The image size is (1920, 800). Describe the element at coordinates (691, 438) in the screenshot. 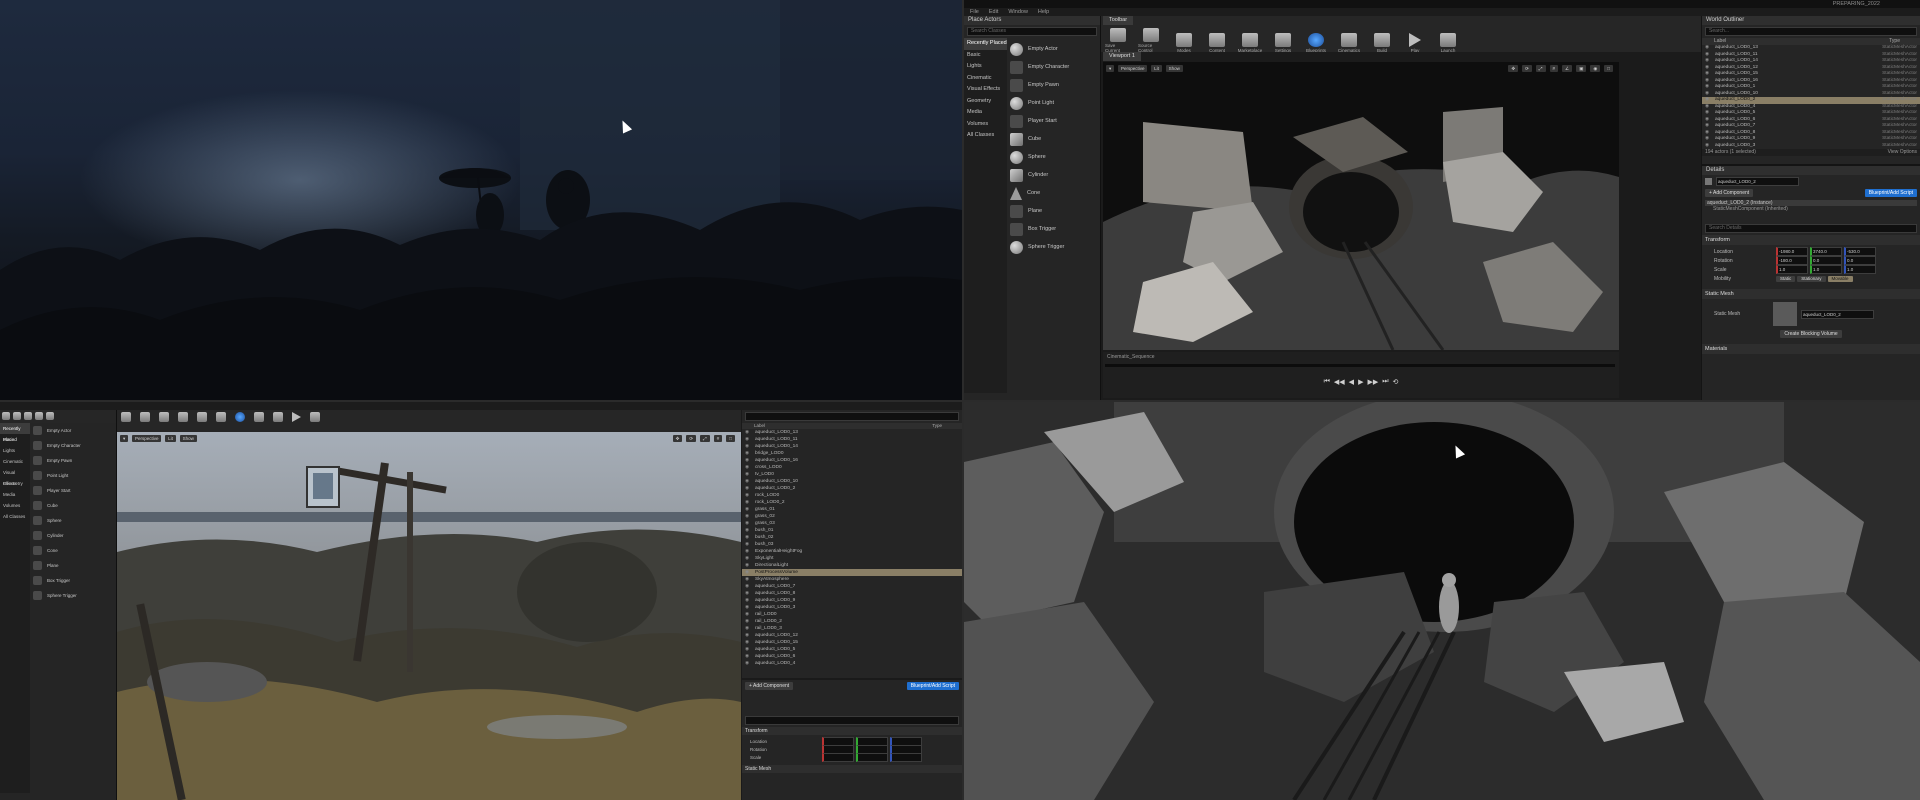

I see `rotate-tool: ⟳` at that location.